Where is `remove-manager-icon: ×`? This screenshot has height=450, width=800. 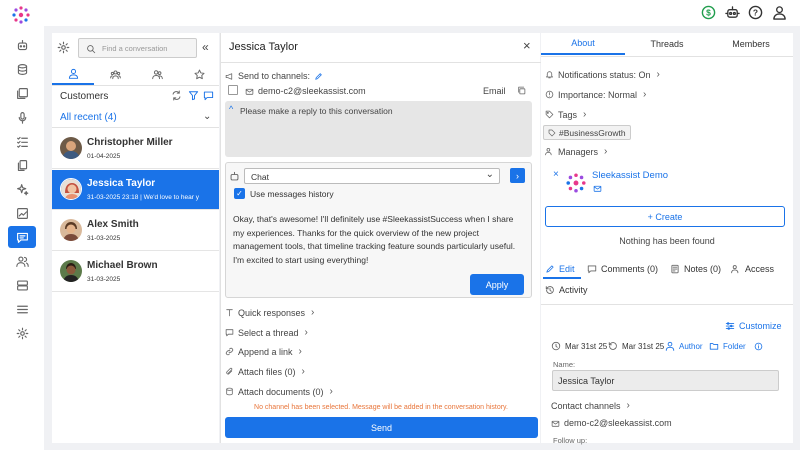 remove-manager-icon: × is located at coordinates (556, 174).